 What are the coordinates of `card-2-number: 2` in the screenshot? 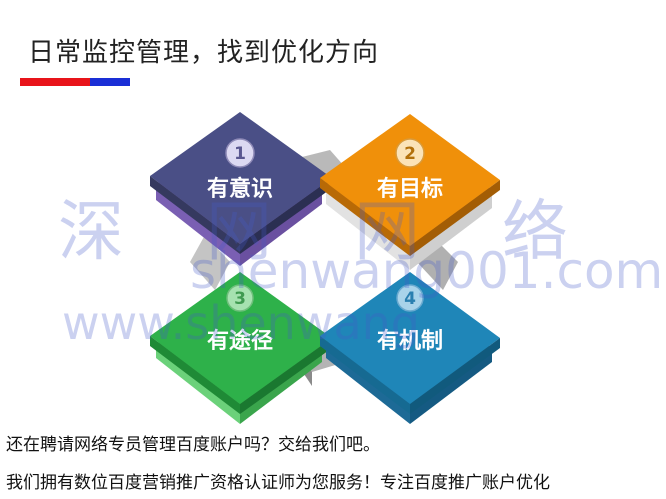 It's located at (410, 154).